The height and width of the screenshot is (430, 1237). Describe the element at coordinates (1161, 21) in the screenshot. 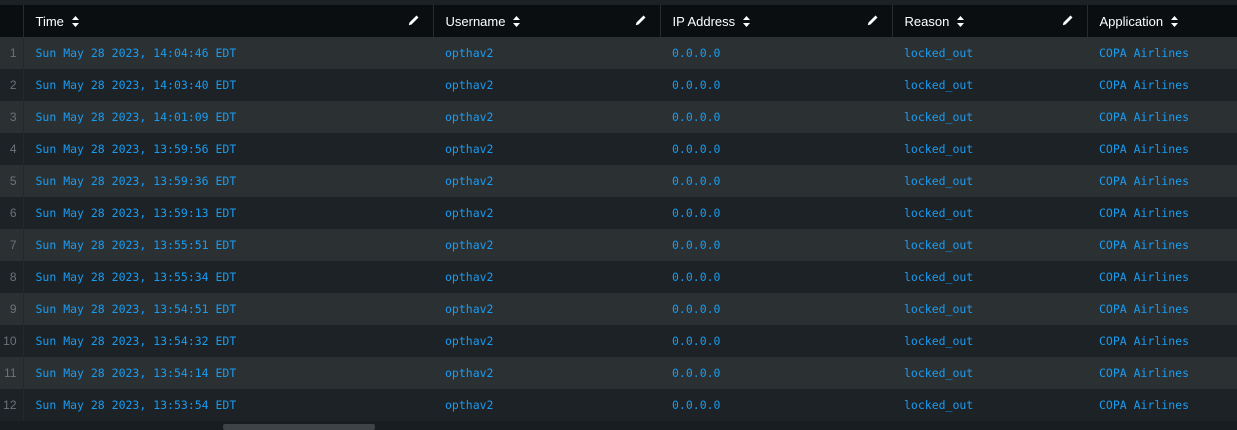

I see `column-header-application: Application` at that location.